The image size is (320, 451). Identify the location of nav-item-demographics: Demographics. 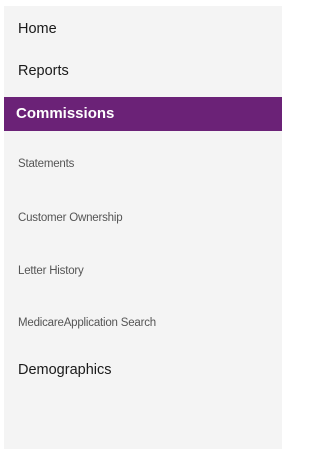
(143, 370).